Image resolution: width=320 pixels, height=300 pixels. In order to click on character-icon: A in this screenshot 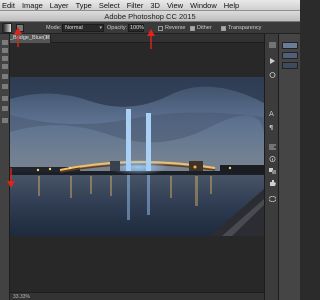, I will do `click(272, 113)`.